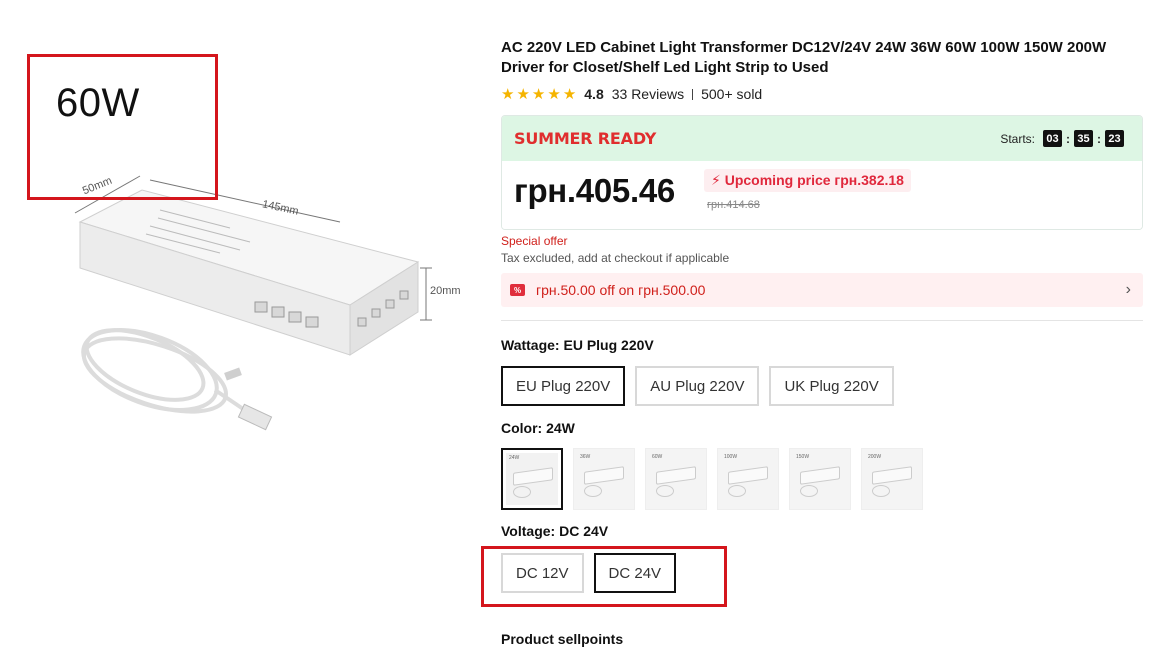 This screenshot has width=1151, height=659. Describe the element at coordinates (594, 190) in the screenshot. I see `current-price: грн.405.46` at that location.